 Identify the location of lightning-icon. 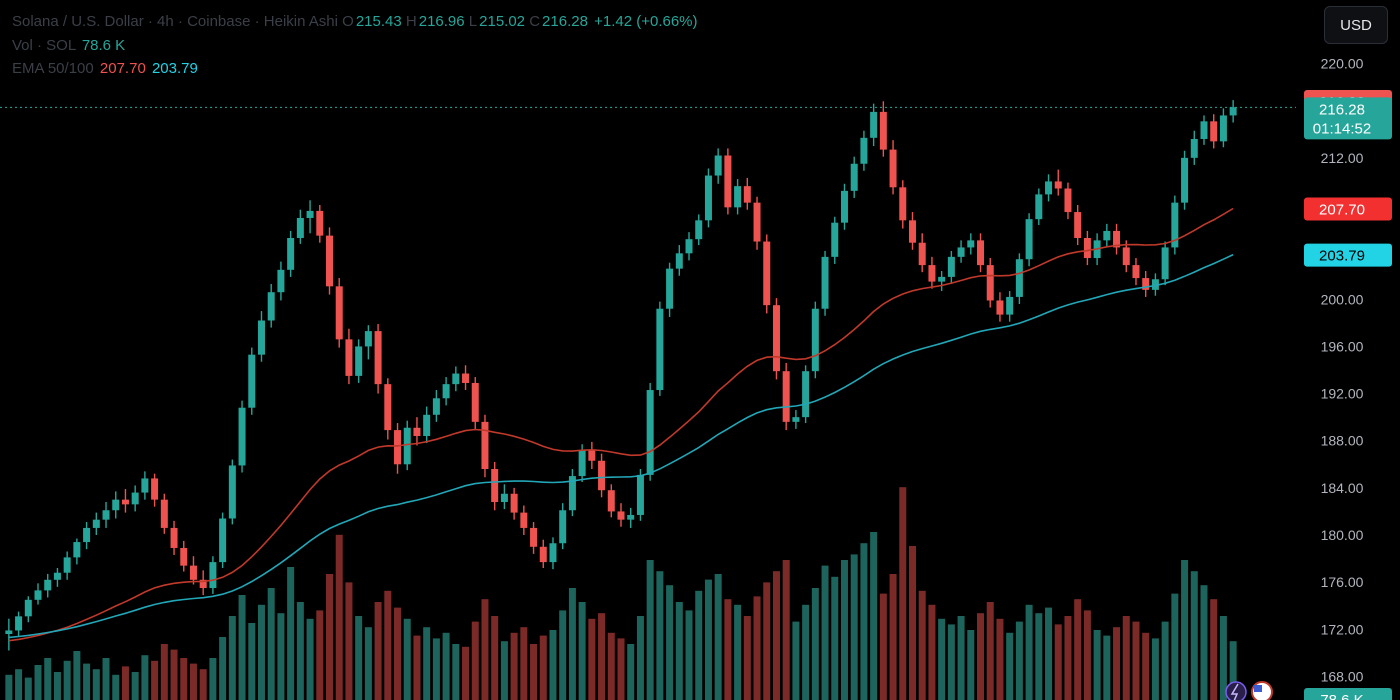
(1236, 690).